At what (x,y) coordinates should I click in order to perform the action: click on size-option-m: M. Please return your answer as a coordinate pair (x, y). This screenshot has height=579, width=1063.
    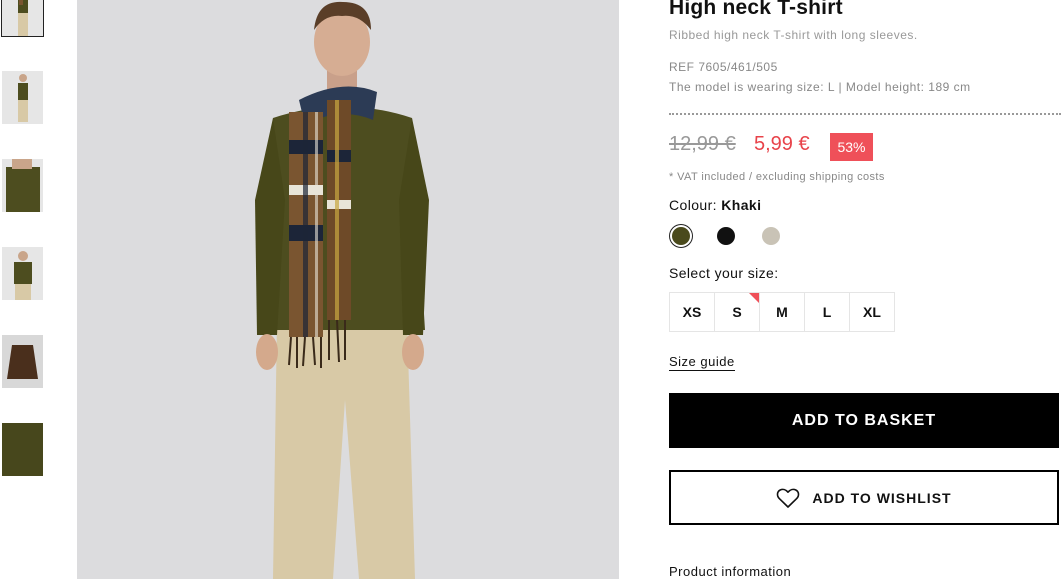
    Looking at the image, I should click on (782, 312).